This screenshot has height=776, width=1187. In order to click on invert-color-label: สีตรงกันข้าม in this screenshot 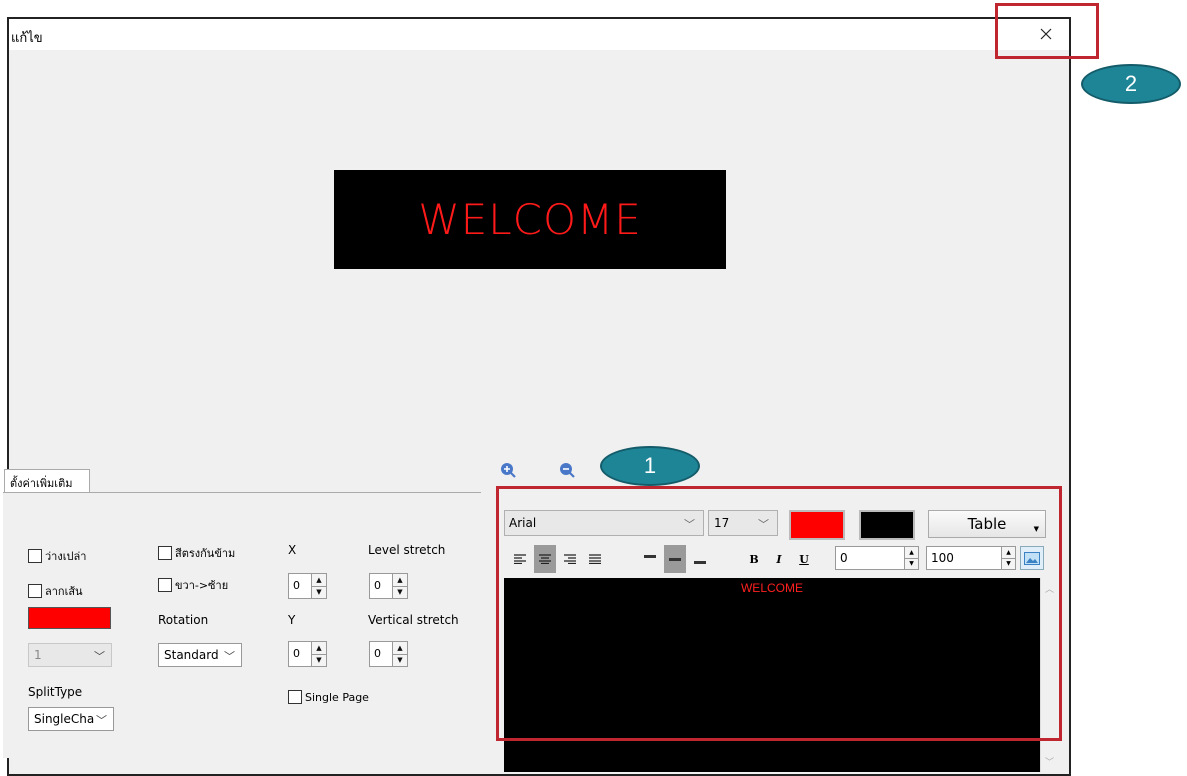, I will do `click(205, 553)`.